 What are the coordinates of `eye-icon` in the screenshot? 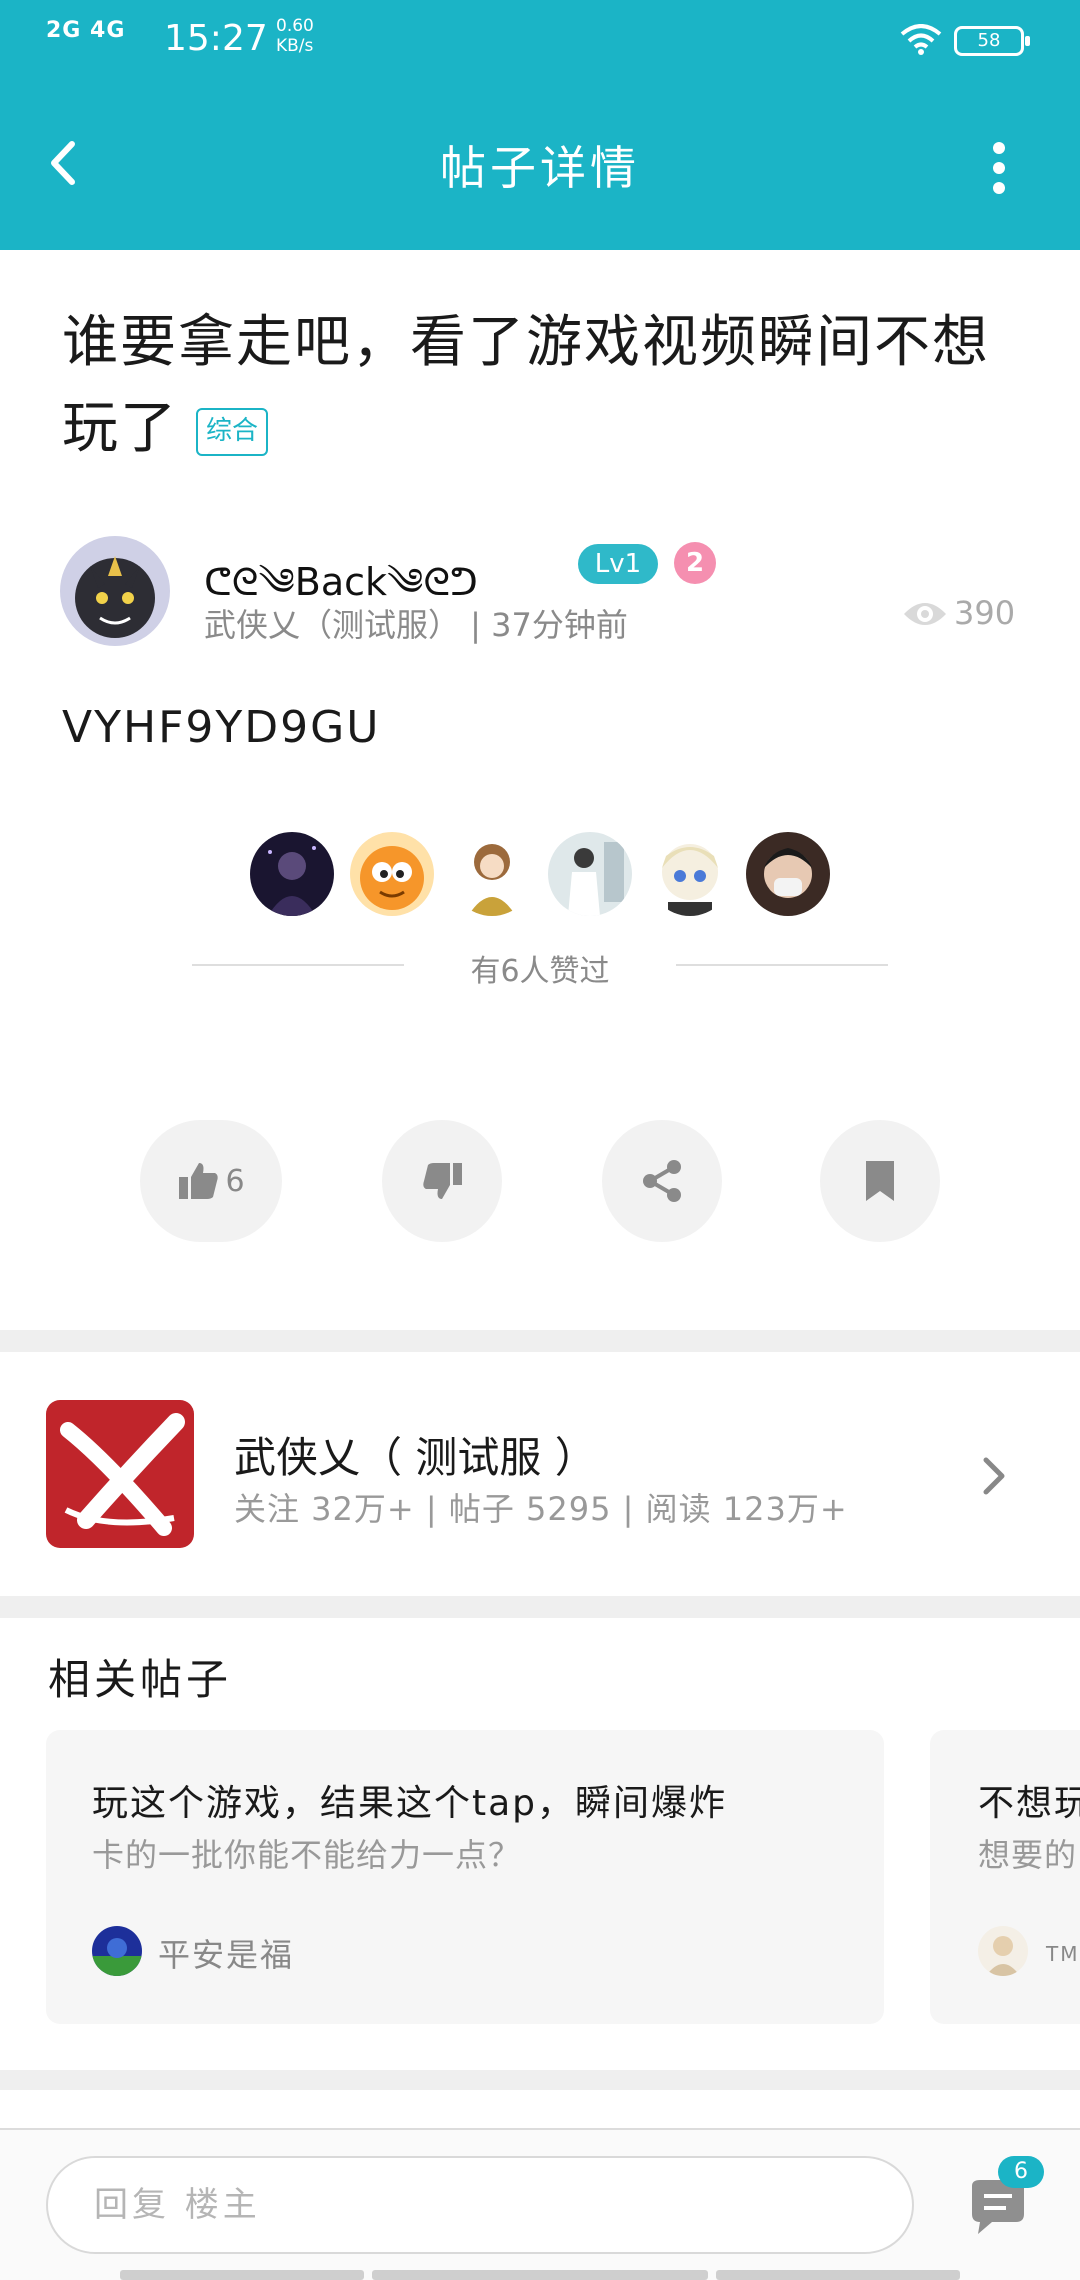 It's located at (925, 614).